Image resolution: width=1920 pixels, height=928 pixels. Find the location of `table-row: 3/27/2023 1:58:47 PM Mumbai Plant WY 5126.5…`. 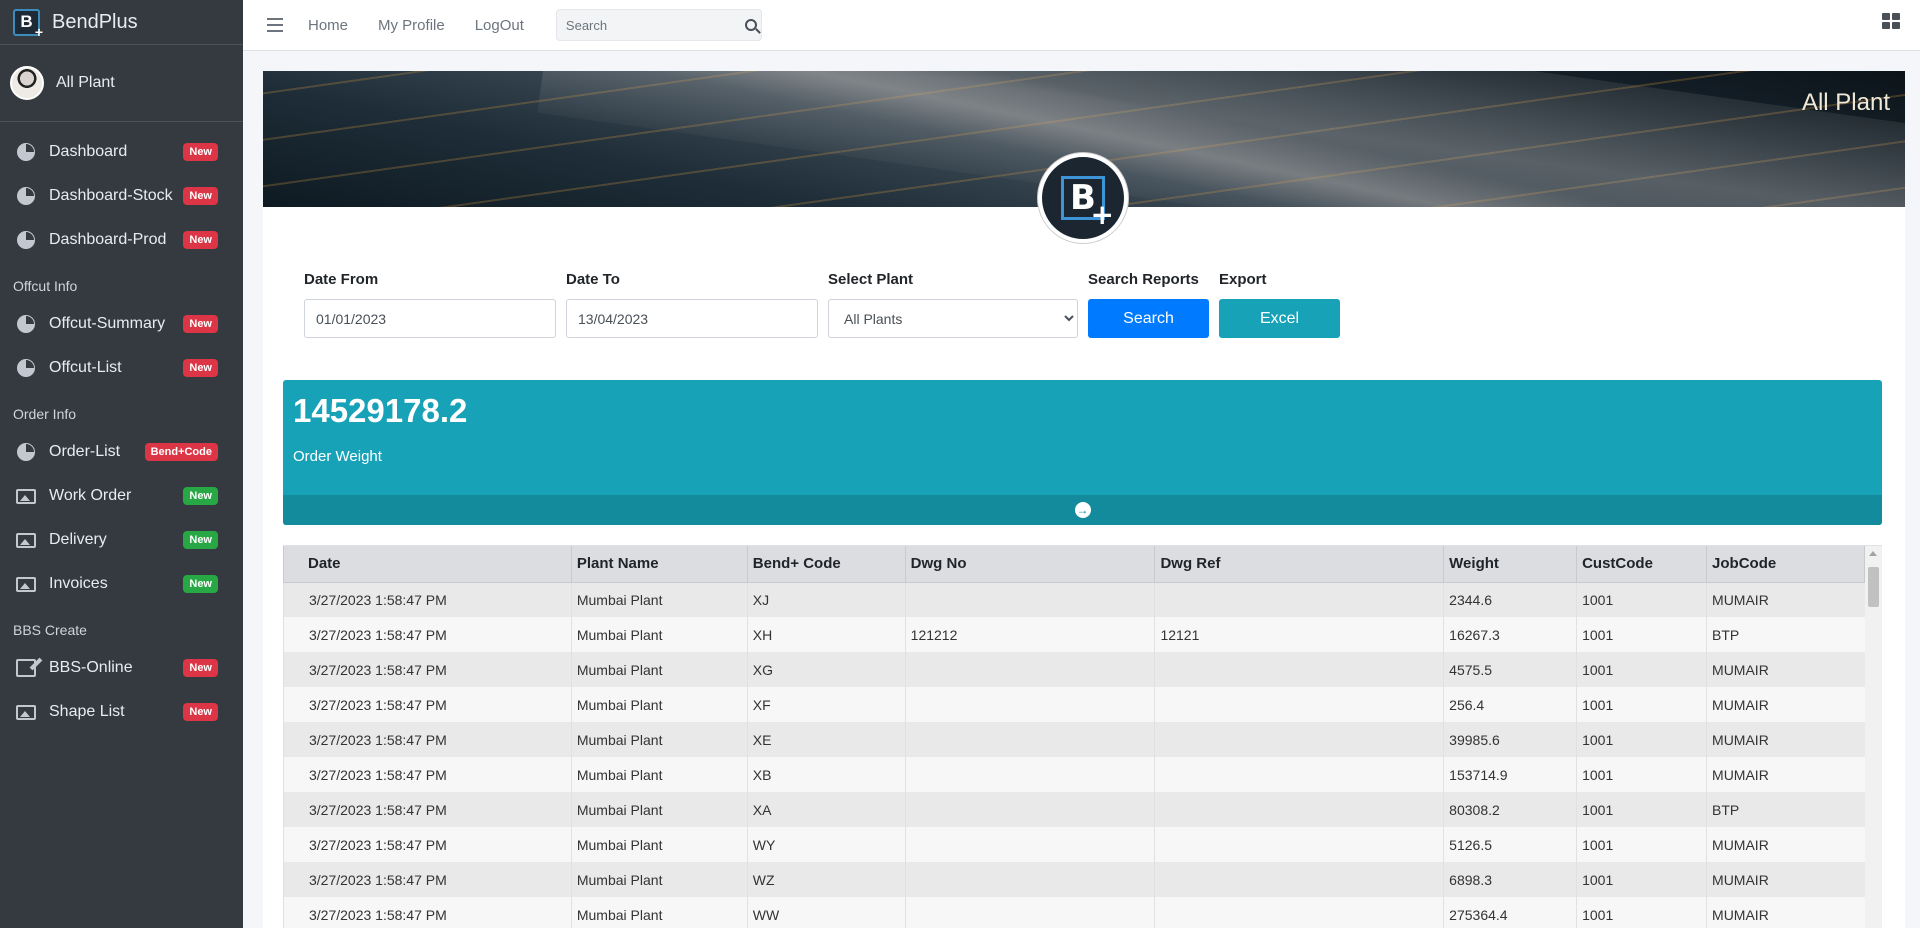

table-row: 3/27/2023 1:58:47 PM Mumbai Plant WY 5126.5… is located at coordinates (1074, 844).